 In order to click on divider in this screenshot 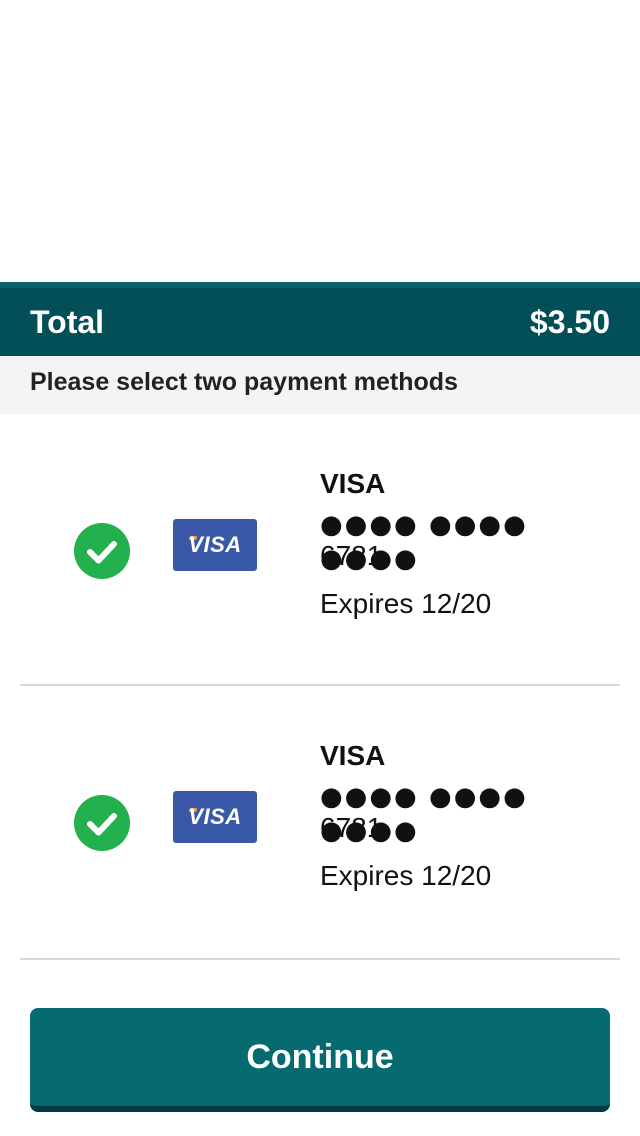, I will do `click(320, 959)`.